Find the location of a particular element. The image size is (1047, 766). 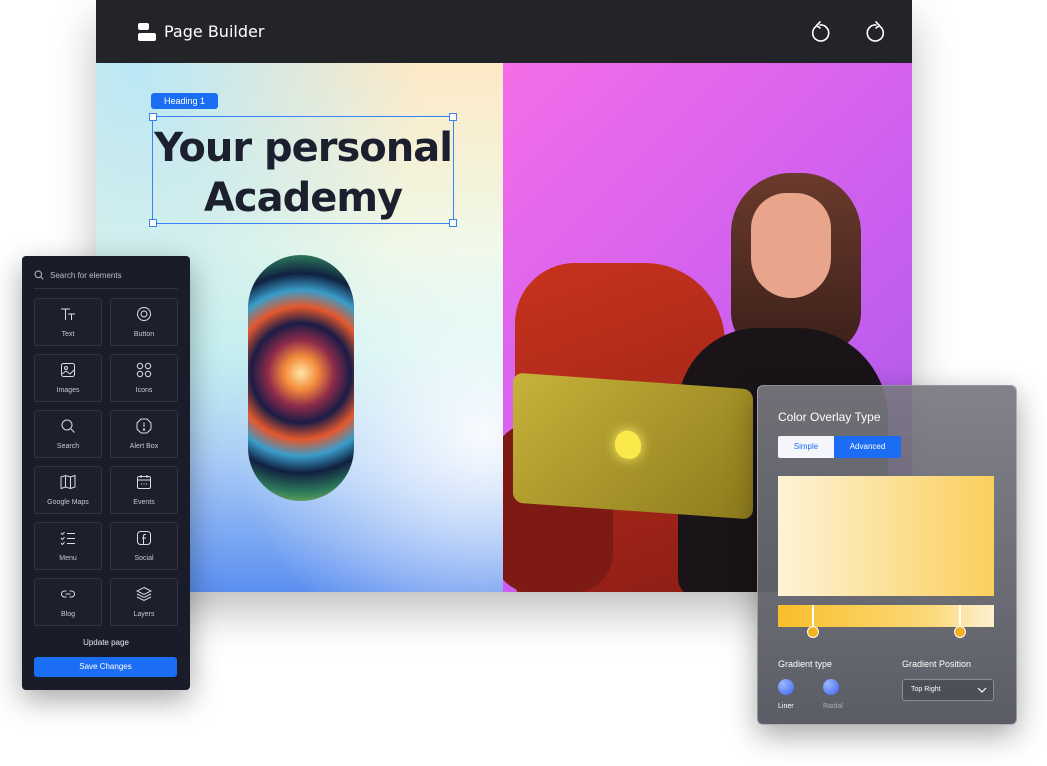

select-value: Top Right is located at coordinates (926, 689).